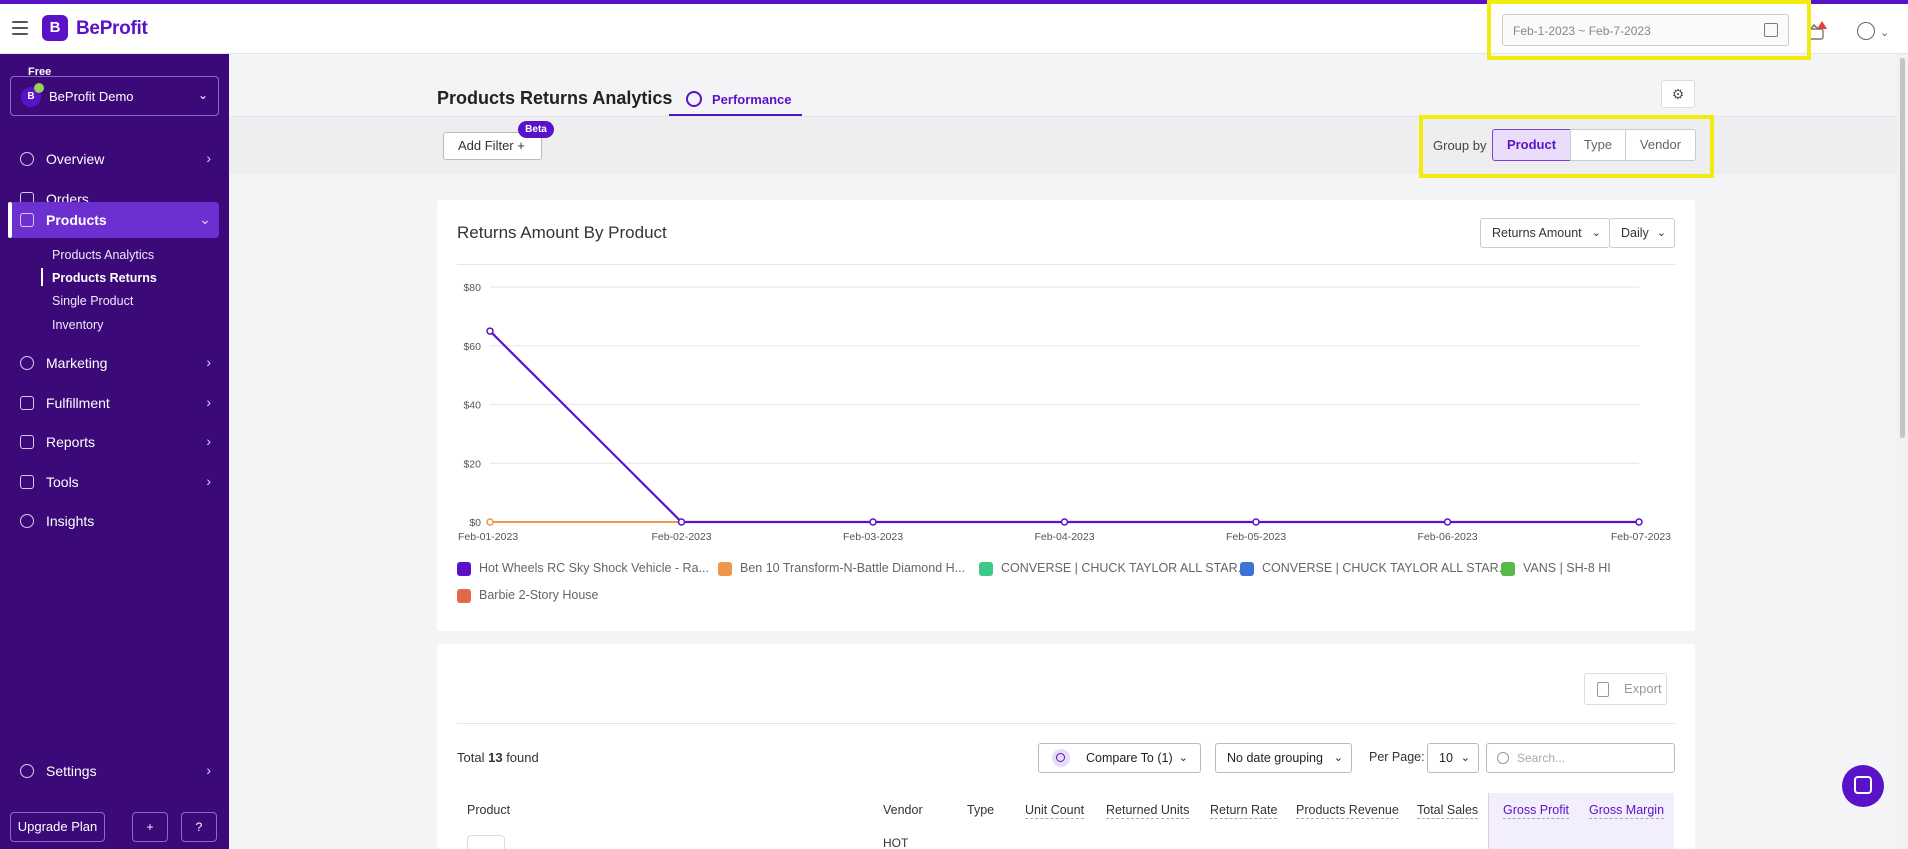 Image resolution: width=1908 pixels, height=849 pixels. Describe the element at coordinates (1448, 811) in the screenshot. I see `col-total-sales: Total Sales` at that location.